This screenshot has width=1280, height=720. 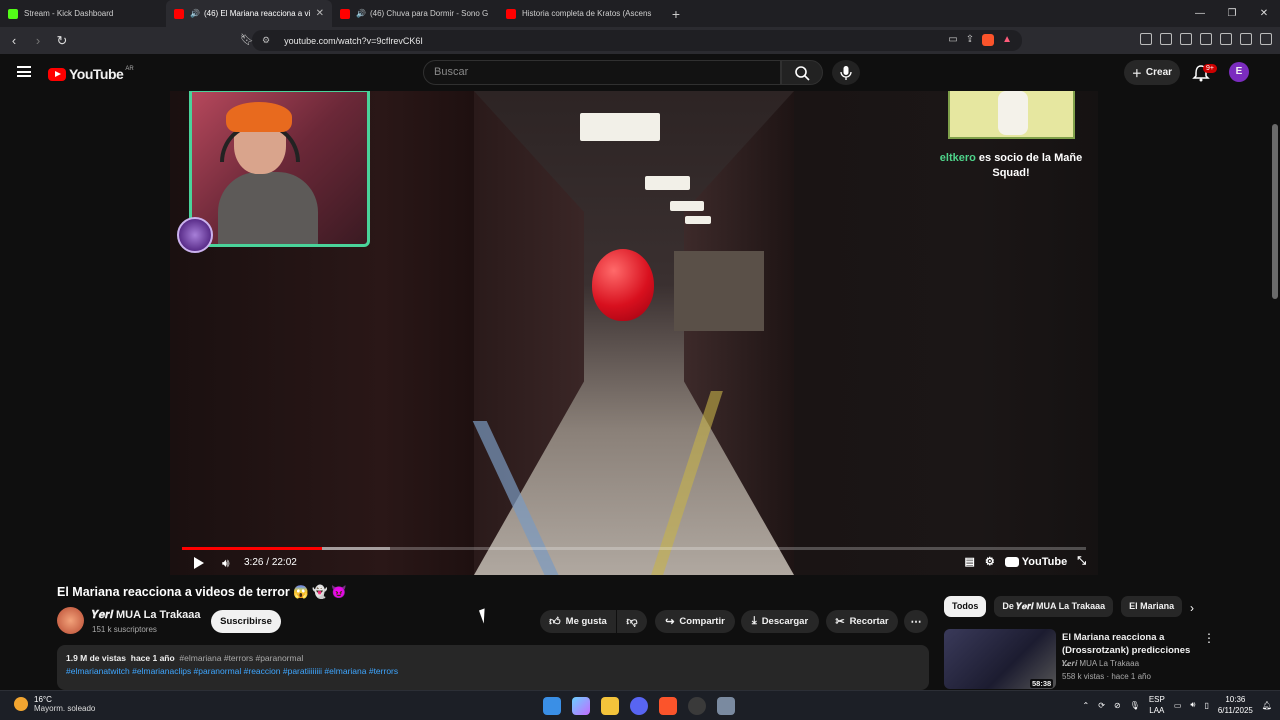 What do you see at coordinates (670, 622) in the screenshot?
I see `share-icon: ↪` at bounding box center [670, 622].